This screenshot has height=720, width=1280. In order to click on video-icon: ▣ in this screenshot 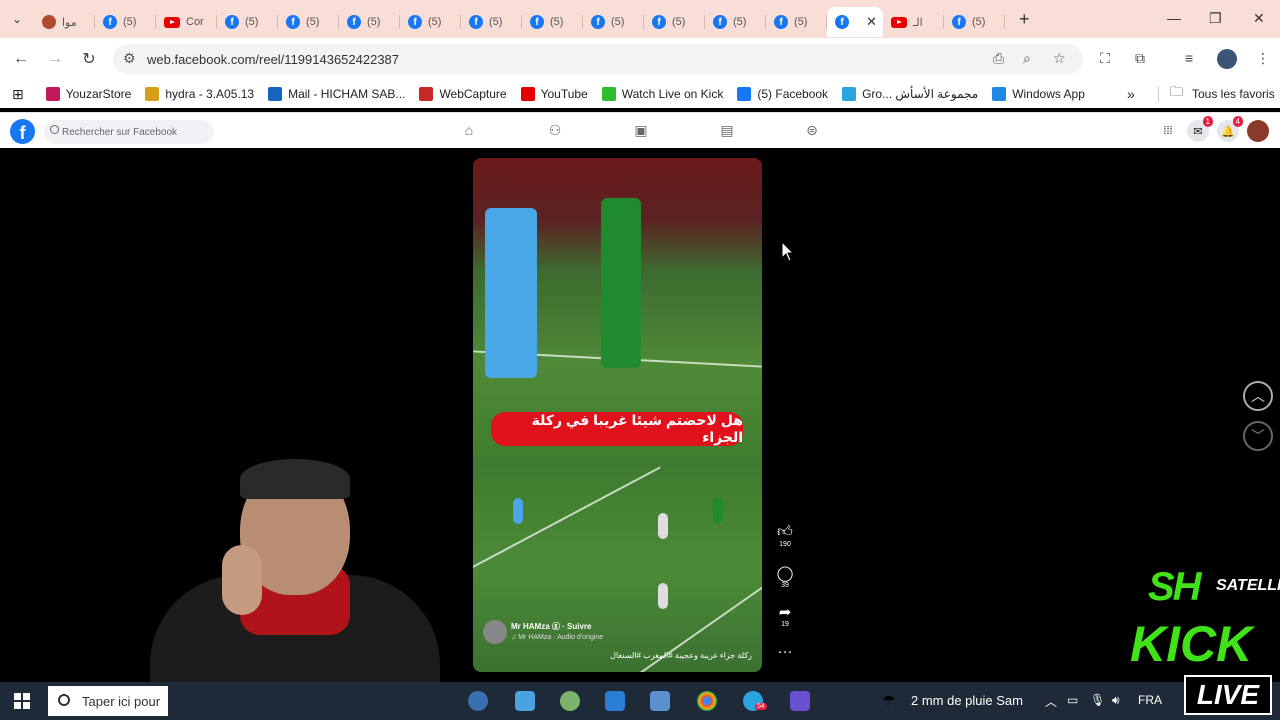, I will do `click(641, 130)`.